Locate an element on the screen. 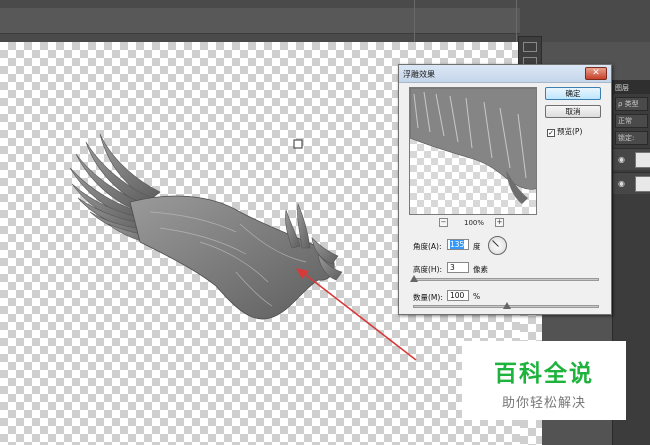 The height and width of the screenshot is (445, 650). height-label: 高度(H): is located at coordinates (428, 269).